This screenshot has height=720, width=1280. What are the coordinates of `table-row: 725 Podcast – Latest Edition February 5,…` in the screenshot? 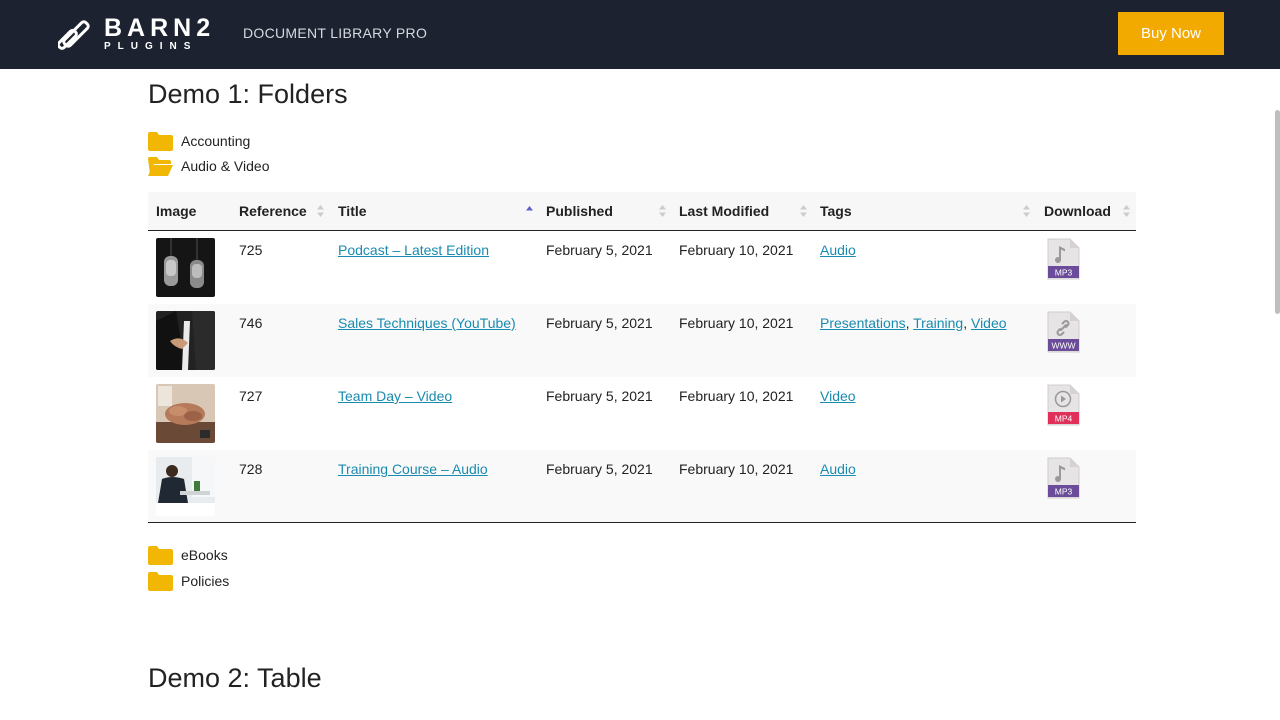 It's located at (642, 267).